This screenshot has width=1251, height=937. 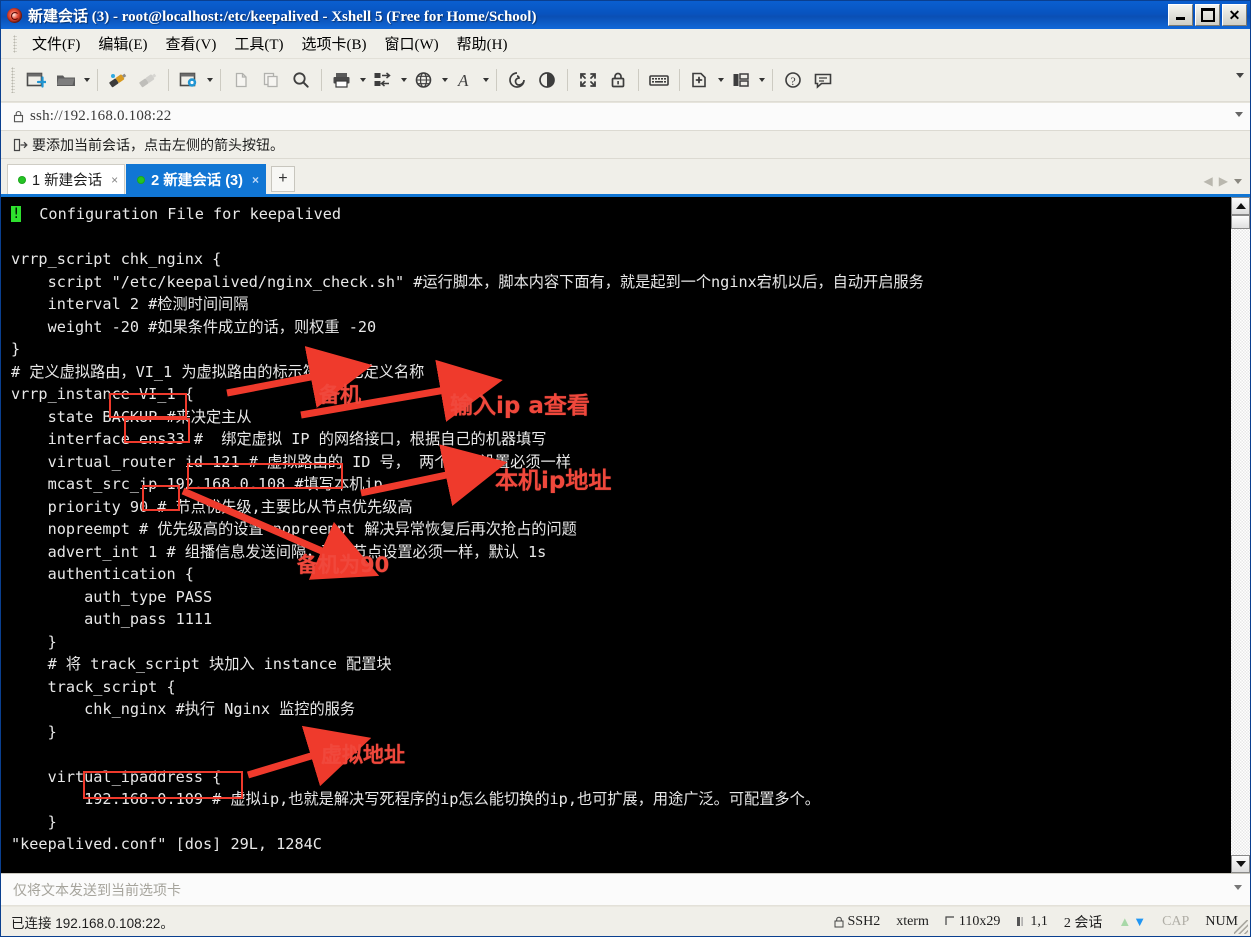 What do you see at coordinates (482, 43) in the screenshot?
I see `menu-help: 帮助(H)` at bounding box center [482, 43].